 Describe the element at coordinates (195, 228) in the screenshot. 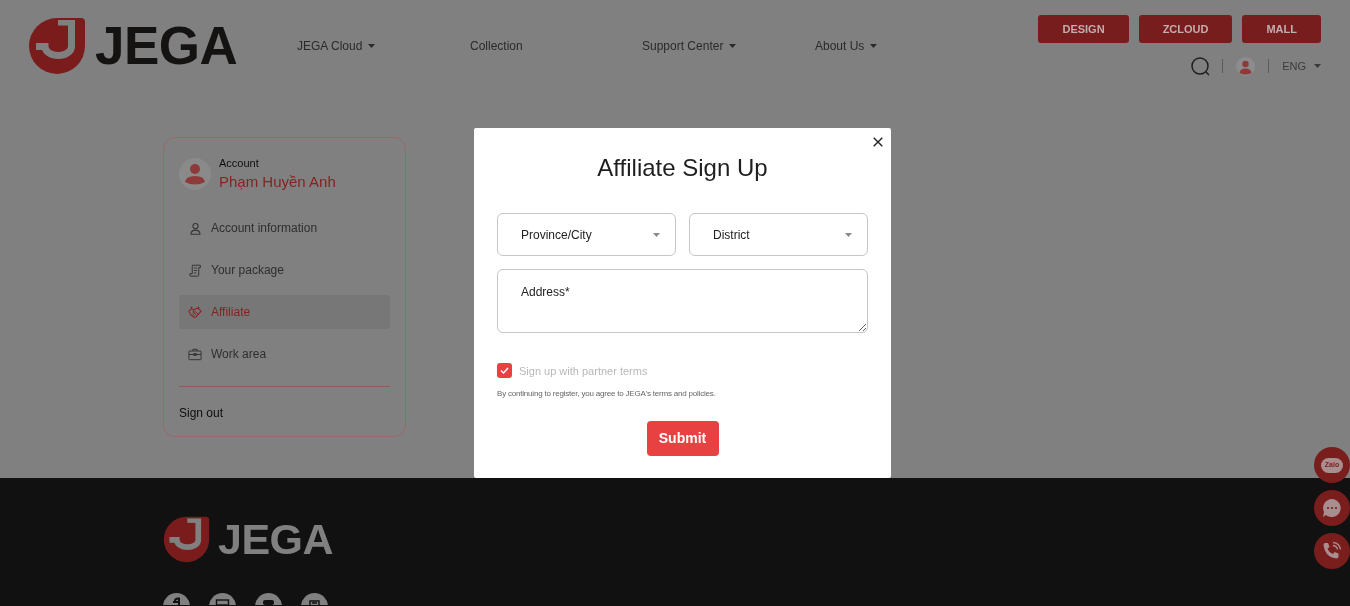

I see `person-icon` at that location.